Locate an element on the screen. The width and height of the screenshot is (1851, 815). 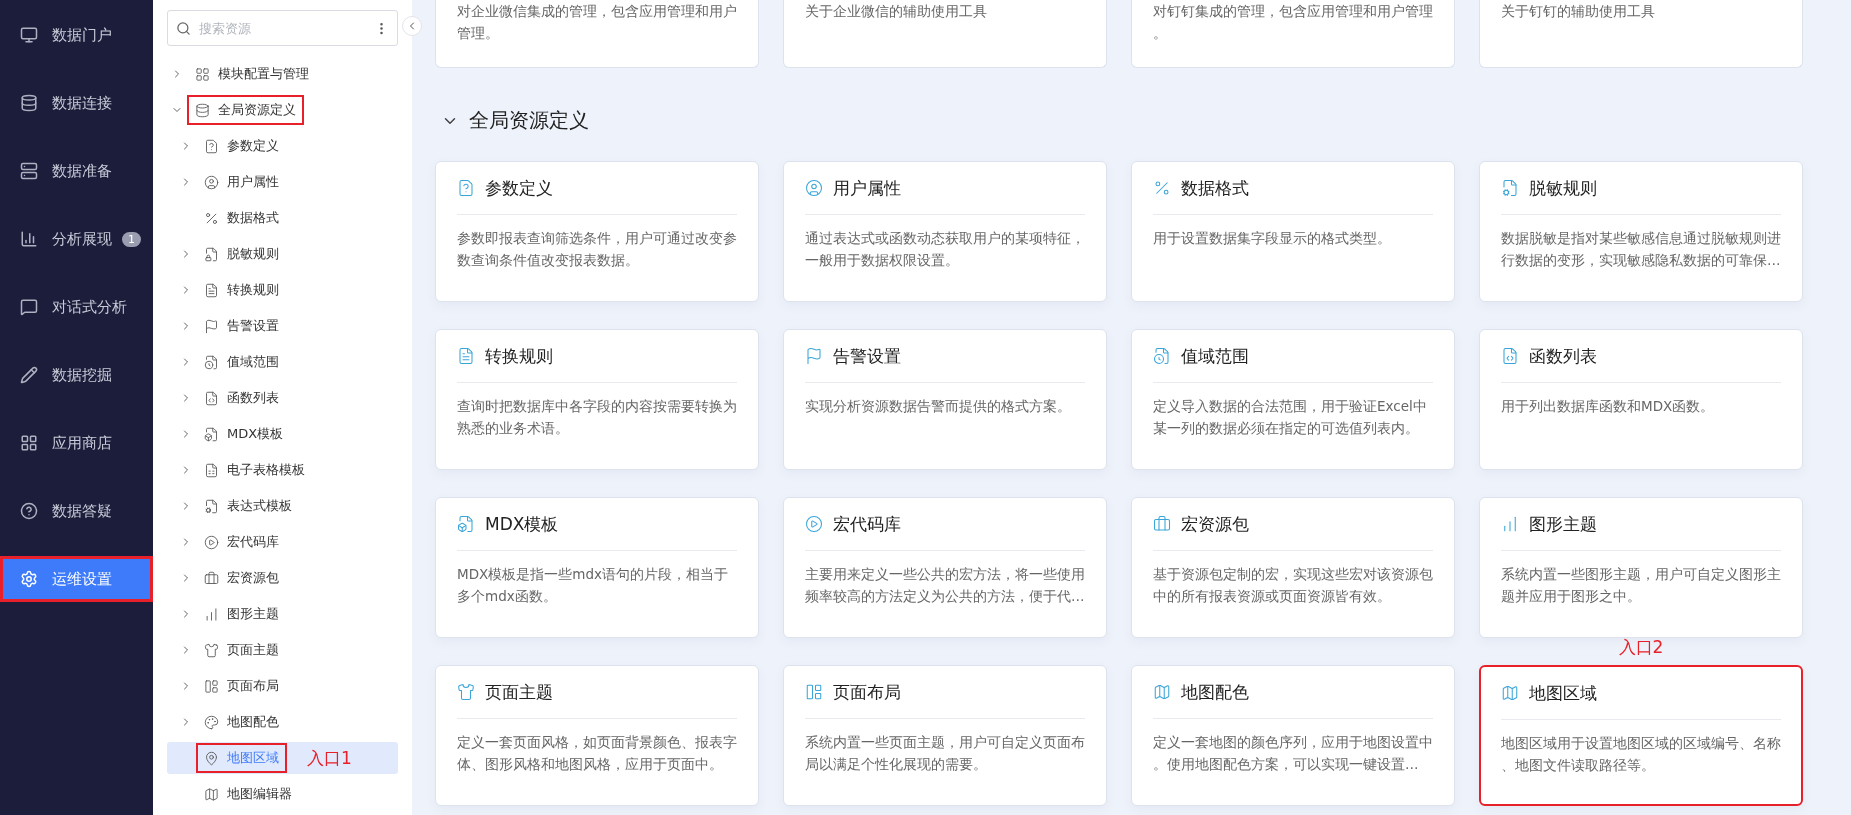
resource-card: 值域范围 定义导入数据的合法范围，用于验证Excel中某一列的数据必须在指定的可选值列表内。 is located at coordinates (1293, 399).